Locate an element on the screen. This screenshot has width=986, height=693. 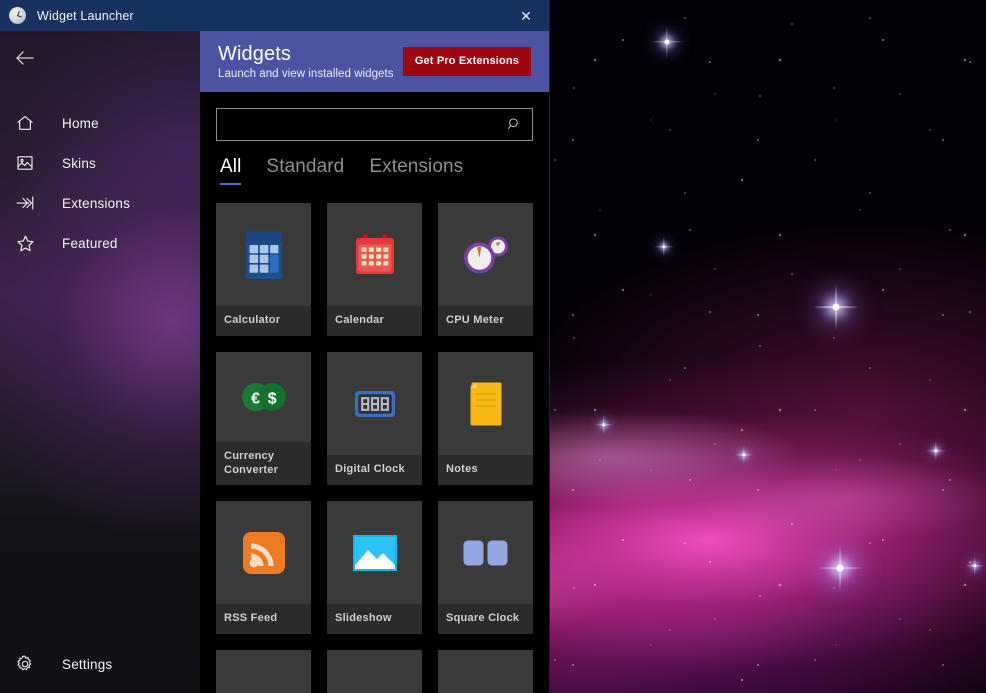
back-button is located at coordinates (100, 58).